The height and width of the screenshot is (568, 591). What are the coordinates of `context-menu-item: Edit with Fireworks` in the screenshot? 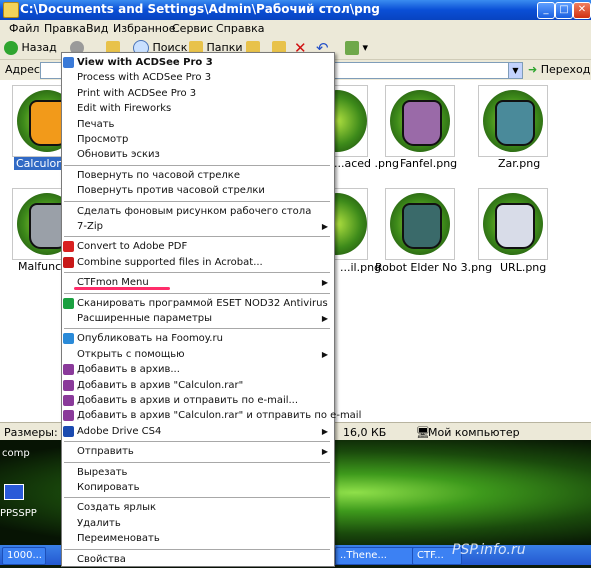 It's located at (197, 109).